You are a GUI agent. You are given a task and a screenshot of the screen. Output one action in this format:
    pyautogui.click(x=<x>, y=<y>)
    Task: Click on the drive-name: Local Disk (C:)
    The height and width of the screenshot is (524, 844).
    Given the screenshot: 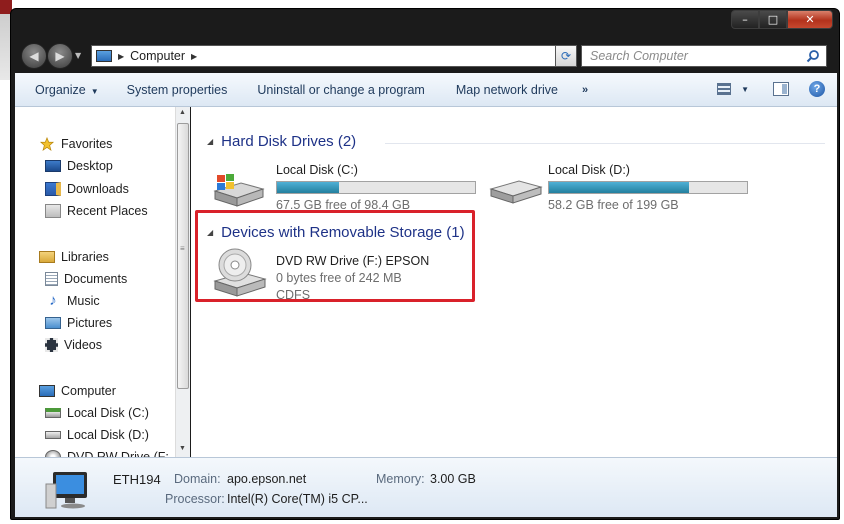 What is the action you would take?
    pyautogui.click(x=317, y=170)
    